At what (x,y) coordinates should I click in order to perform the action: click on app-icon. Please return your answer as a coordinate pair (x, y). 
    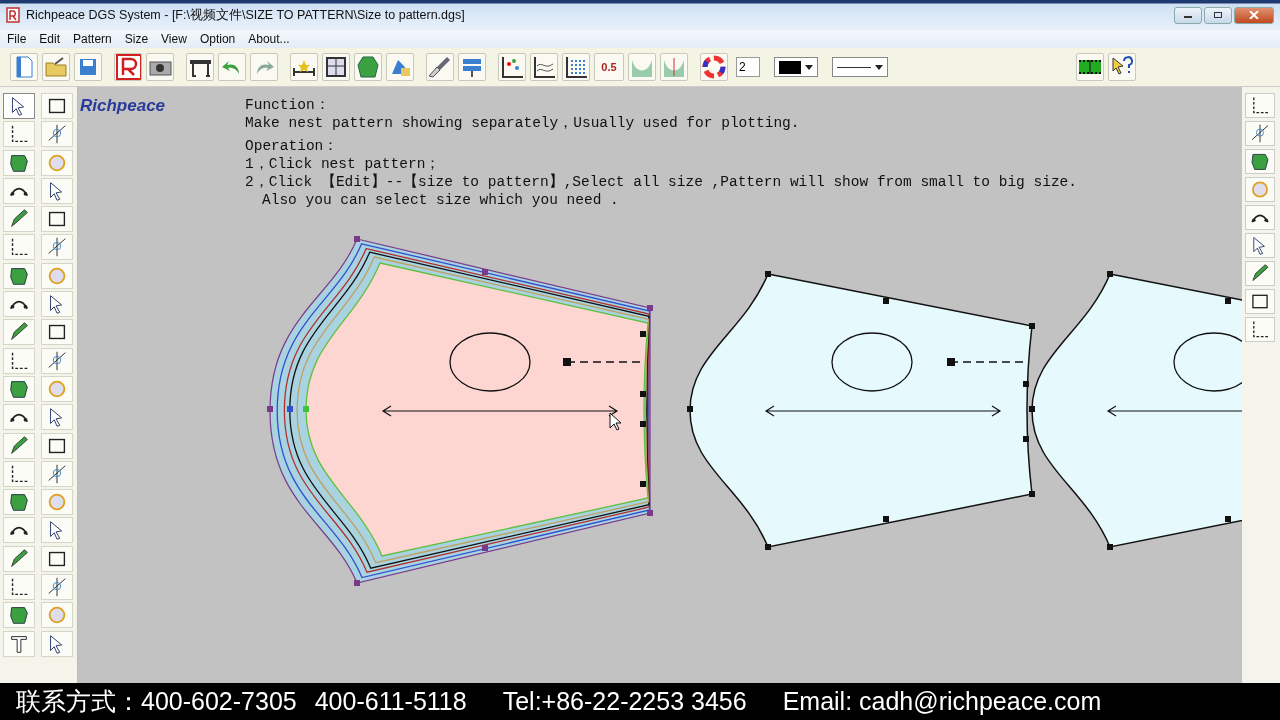
    Looking at the image, I should click on (13, 15).